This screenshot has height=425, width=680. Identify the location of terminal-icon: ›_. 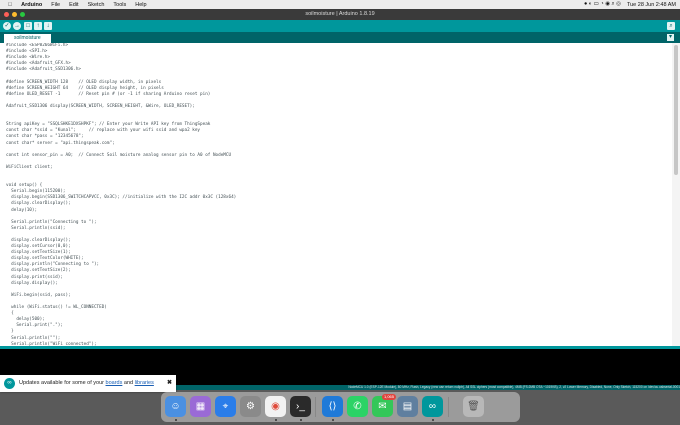
(300, 406).